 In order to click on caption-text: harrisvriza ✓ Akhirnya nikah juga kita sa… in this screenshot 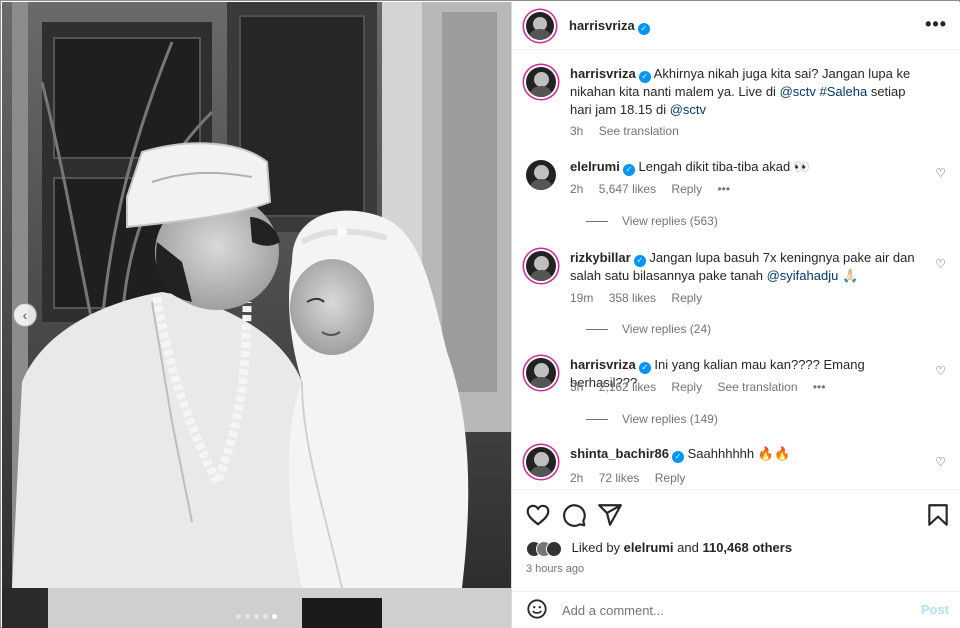, I will do `click(750, 92)`.